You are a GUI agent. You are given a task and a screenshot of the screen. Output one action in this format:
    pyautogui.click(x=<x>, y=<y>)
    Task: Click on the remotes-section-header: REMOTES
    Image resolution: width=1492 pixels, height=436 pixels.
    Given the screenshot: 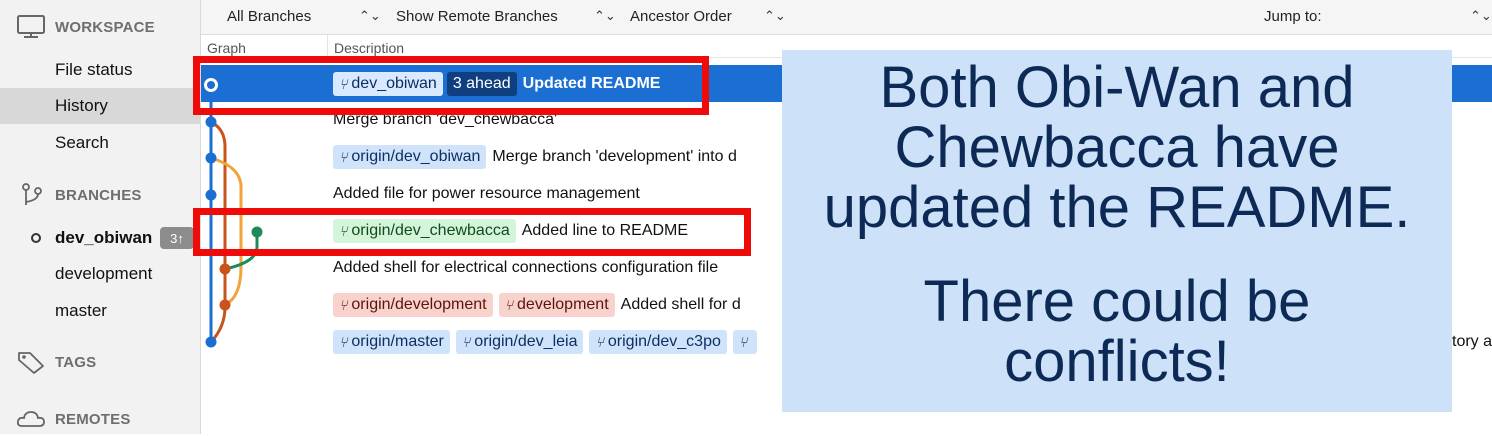 What is the action you would take?
    pyautogui.click(x=100, y=419)
    